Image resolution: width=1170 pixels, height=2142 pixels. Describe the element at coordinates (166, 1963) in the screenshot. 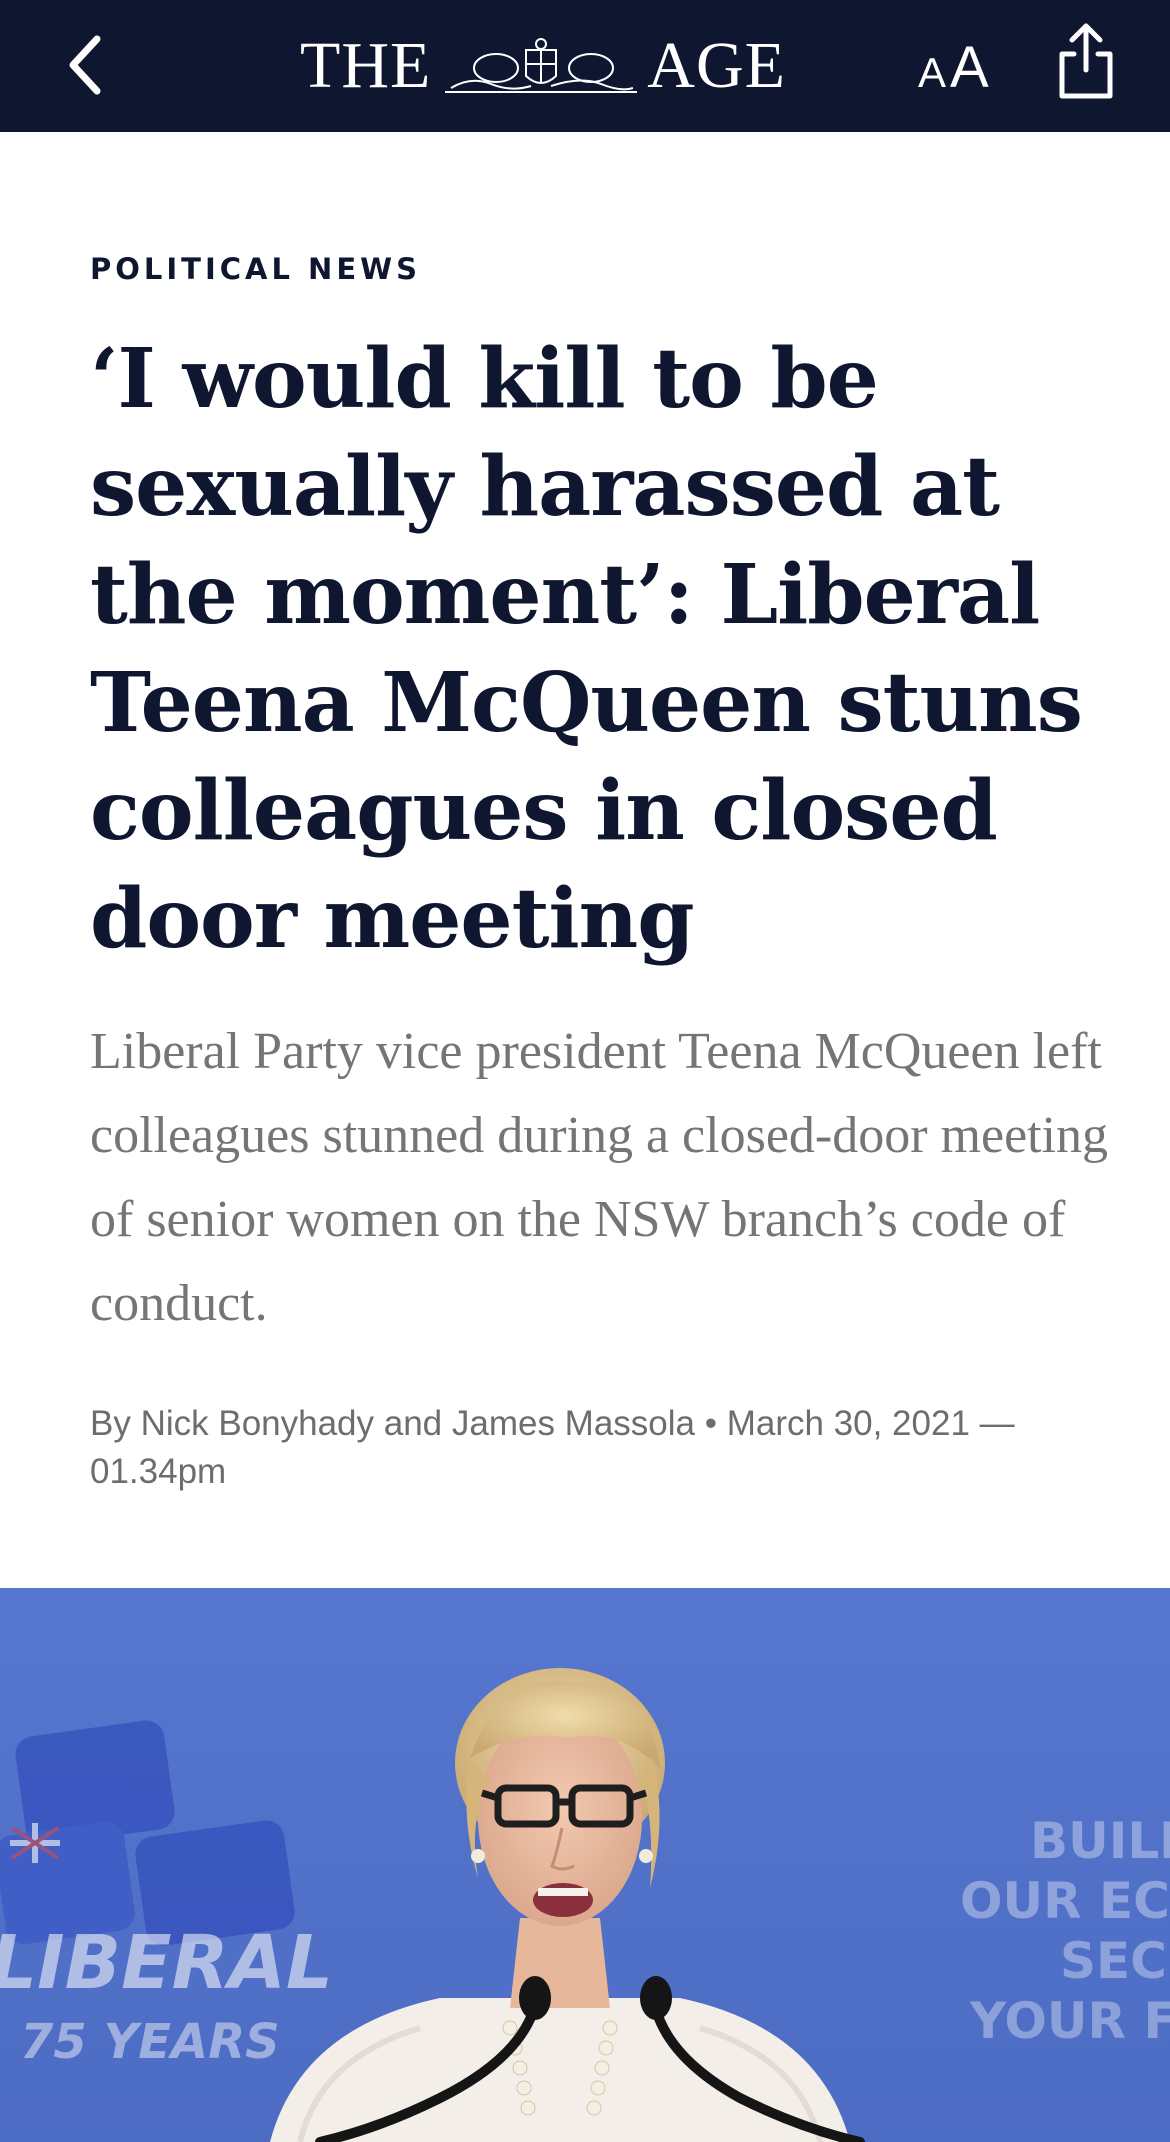

I see `backdrop-text-liberal: LIBERAL` at that location.